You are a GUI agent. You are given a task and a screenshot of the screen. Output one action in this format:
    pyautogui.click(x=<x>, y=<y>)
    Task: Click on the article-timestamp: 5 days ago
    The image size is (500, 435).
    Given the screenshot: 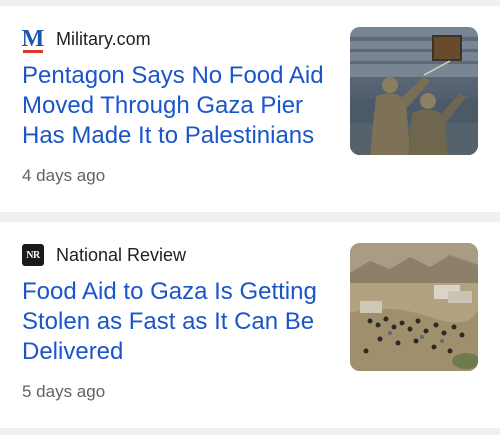 What is the action you would take?
    pyautogui.click(x=64, y=391)
    